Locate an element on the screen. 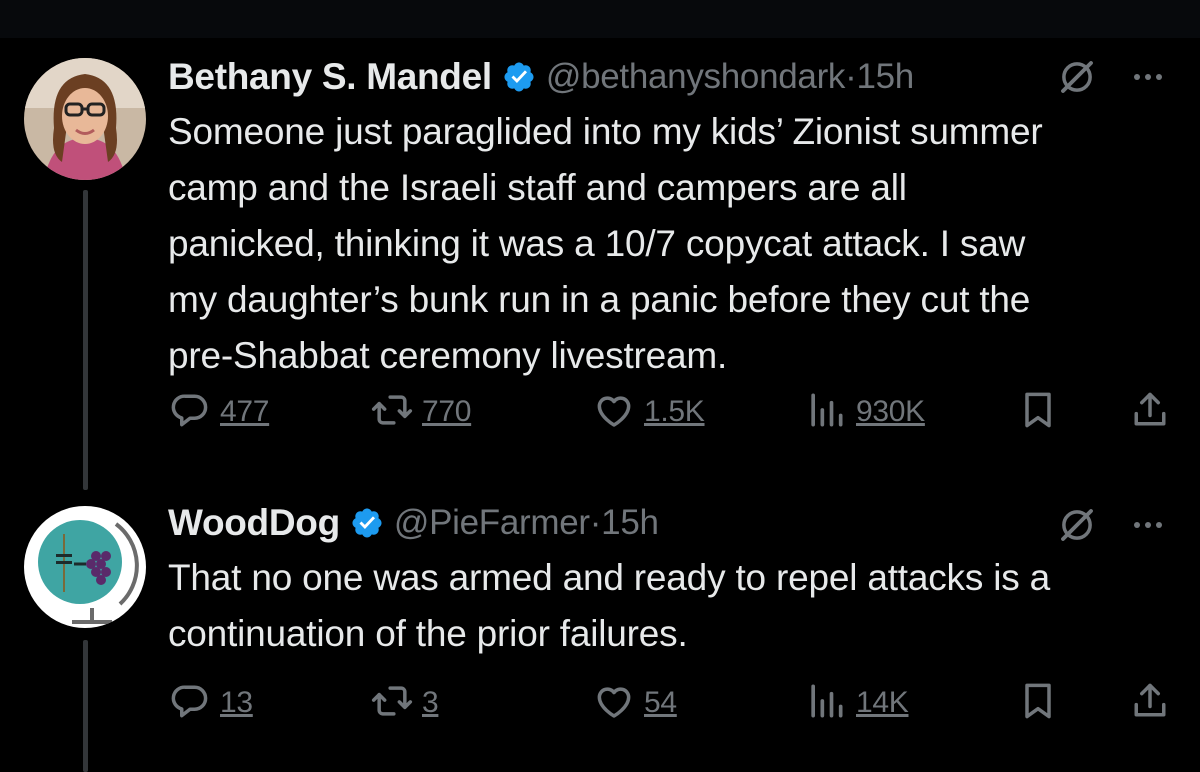 Image resolution: width=1200 pixels, height=772 pixels. author-name: Bethany S. Mandel is located at coordinates (330, 77).